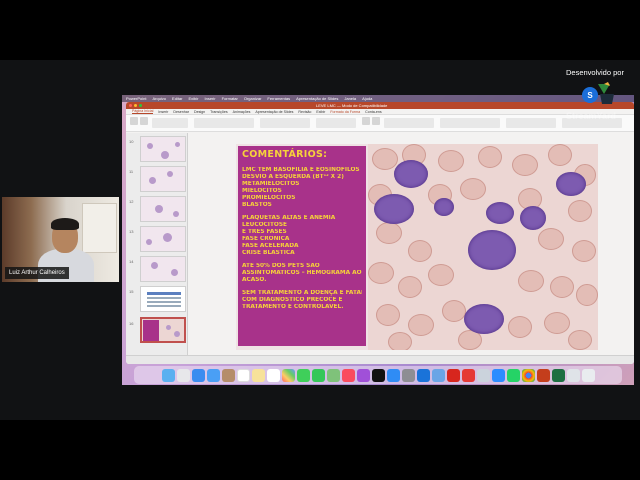  Describe the element at coordinates (278, 98) in the screenshot. I see `menu-item: Ferramentas` at that location.